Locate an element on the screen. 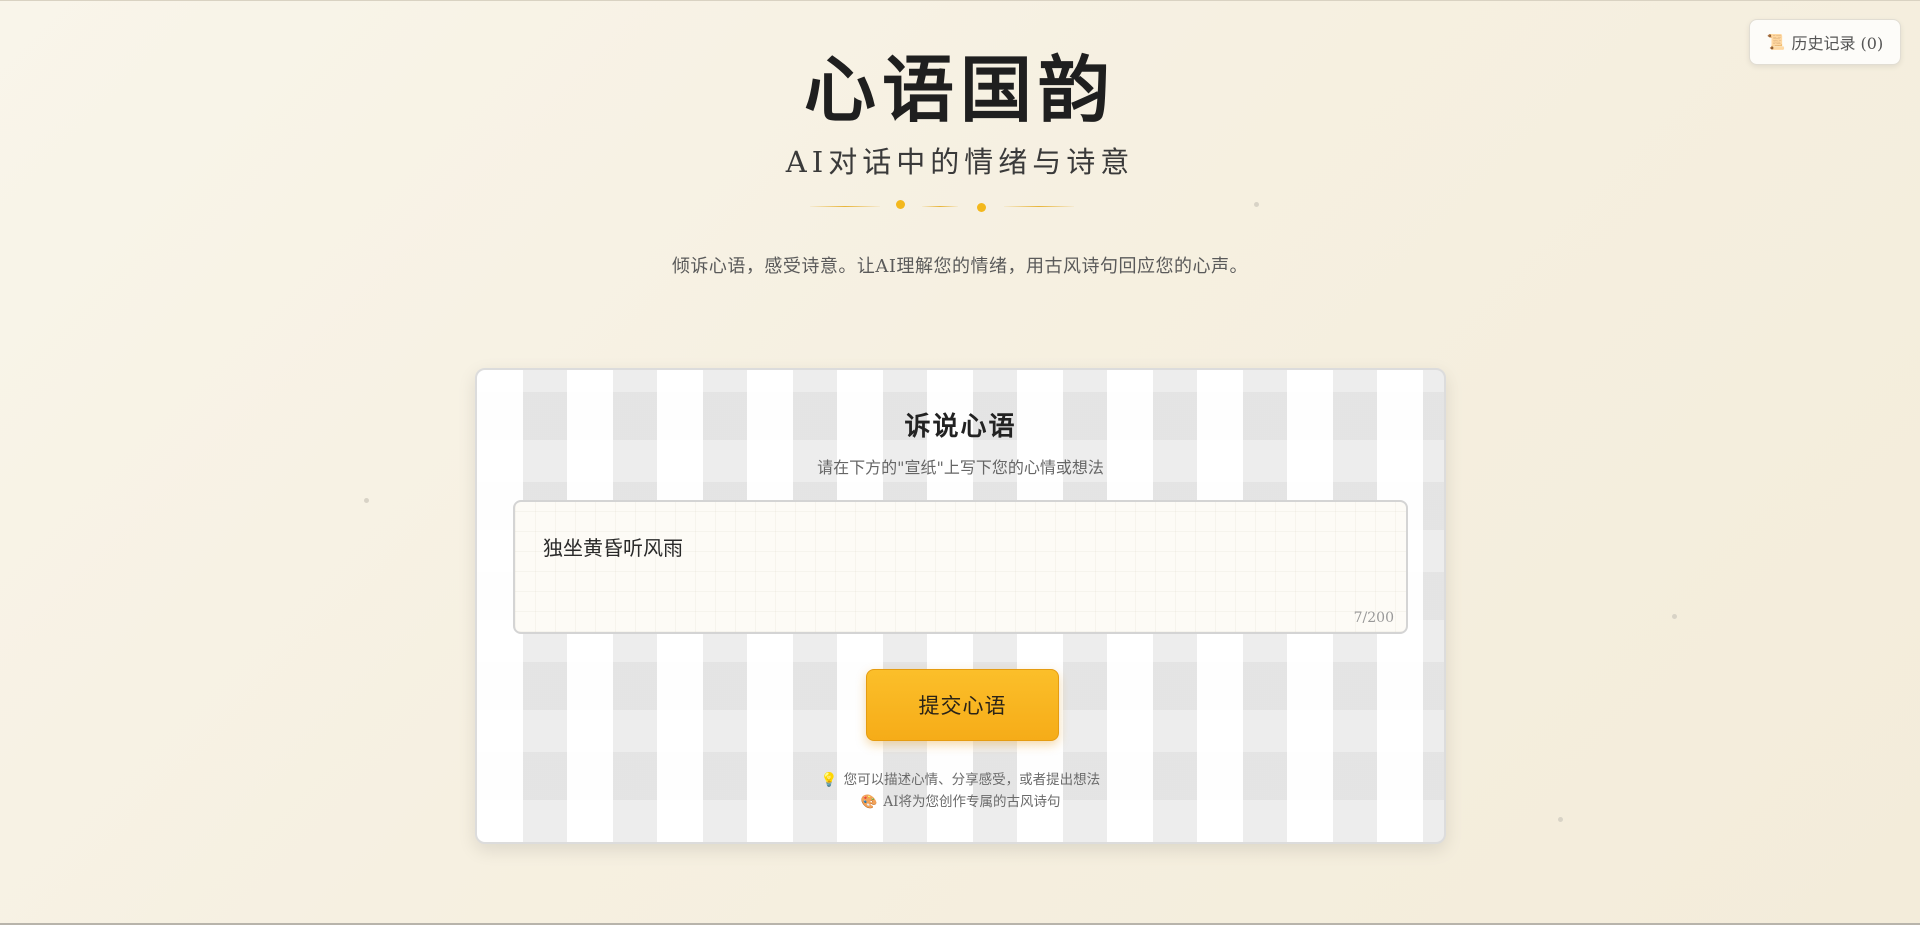  card-title: 诉说心语 is located at coordinates (960, 427).